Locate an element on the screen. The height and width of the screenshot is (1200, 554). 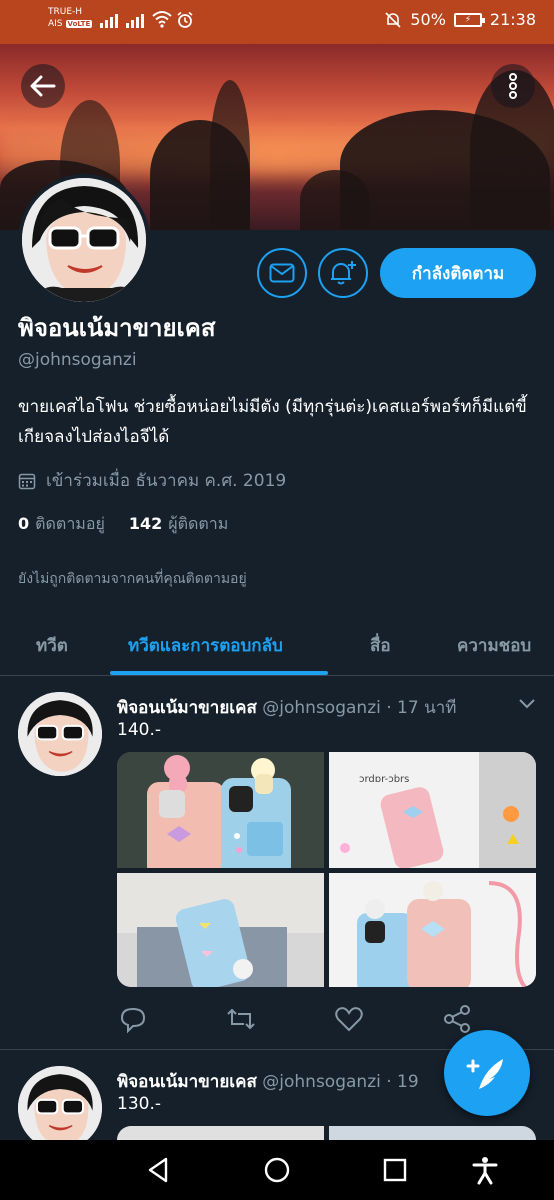
envelope-icon is located at coordinates (282, 273).